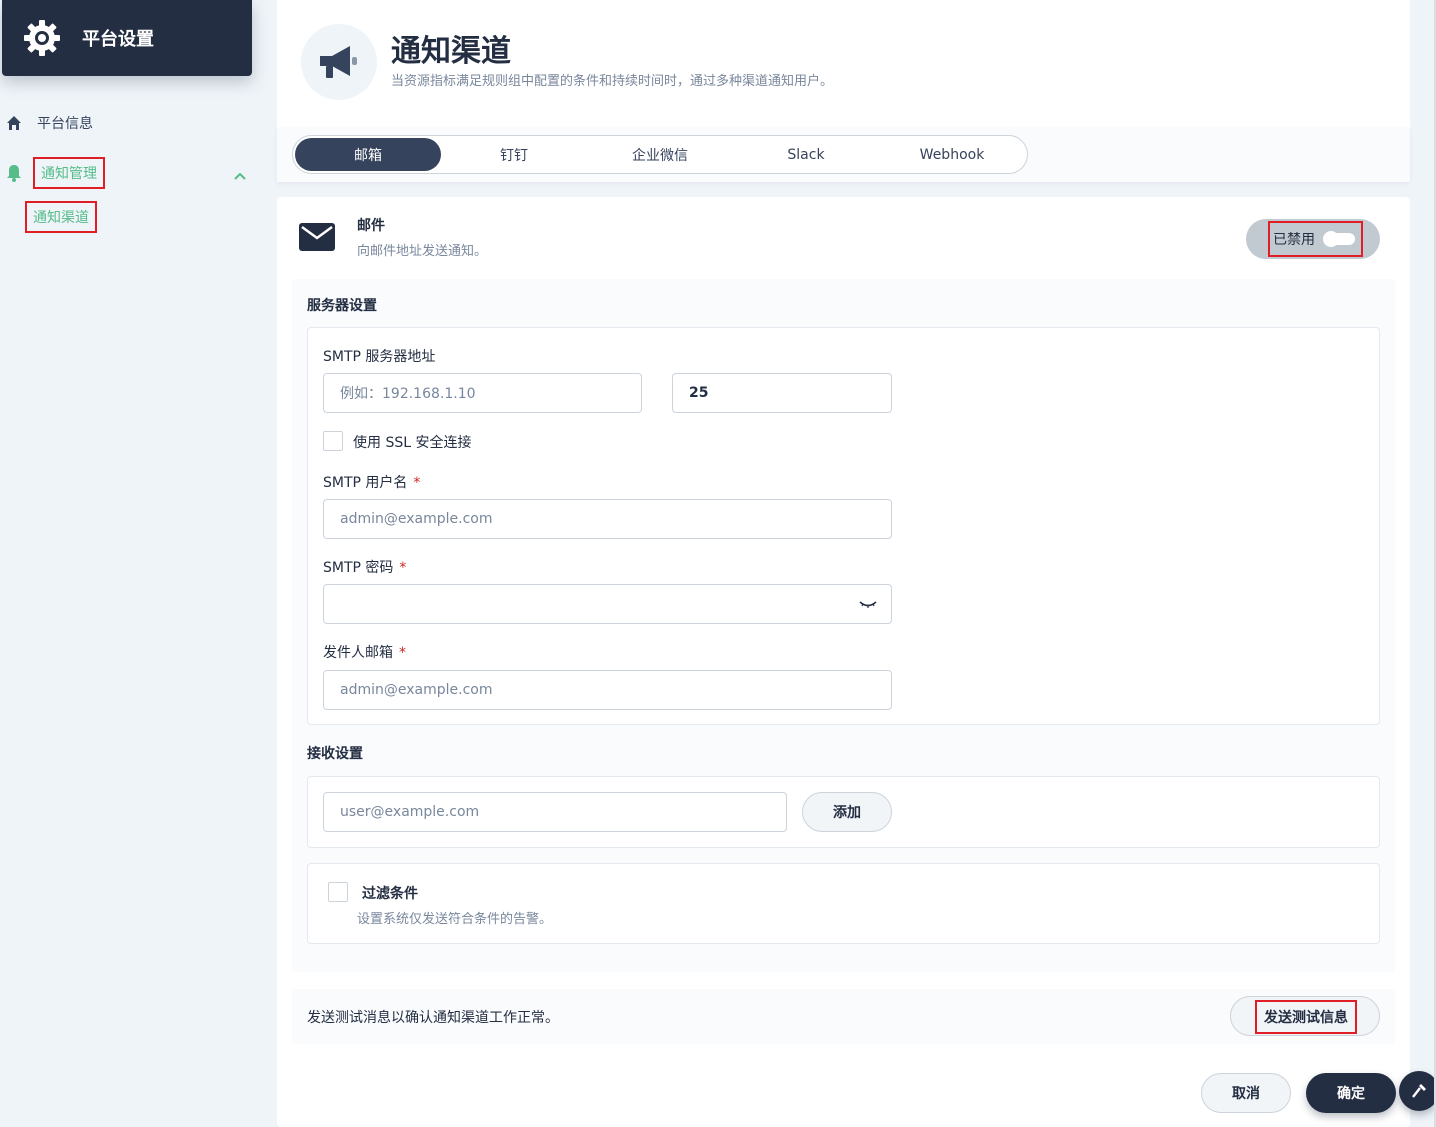 The width and height of the screenshot is (1436, 1127). Describe the element at coordinates (451, 51) in the screenshot. I see `page-title: 通知渠道` at that location.